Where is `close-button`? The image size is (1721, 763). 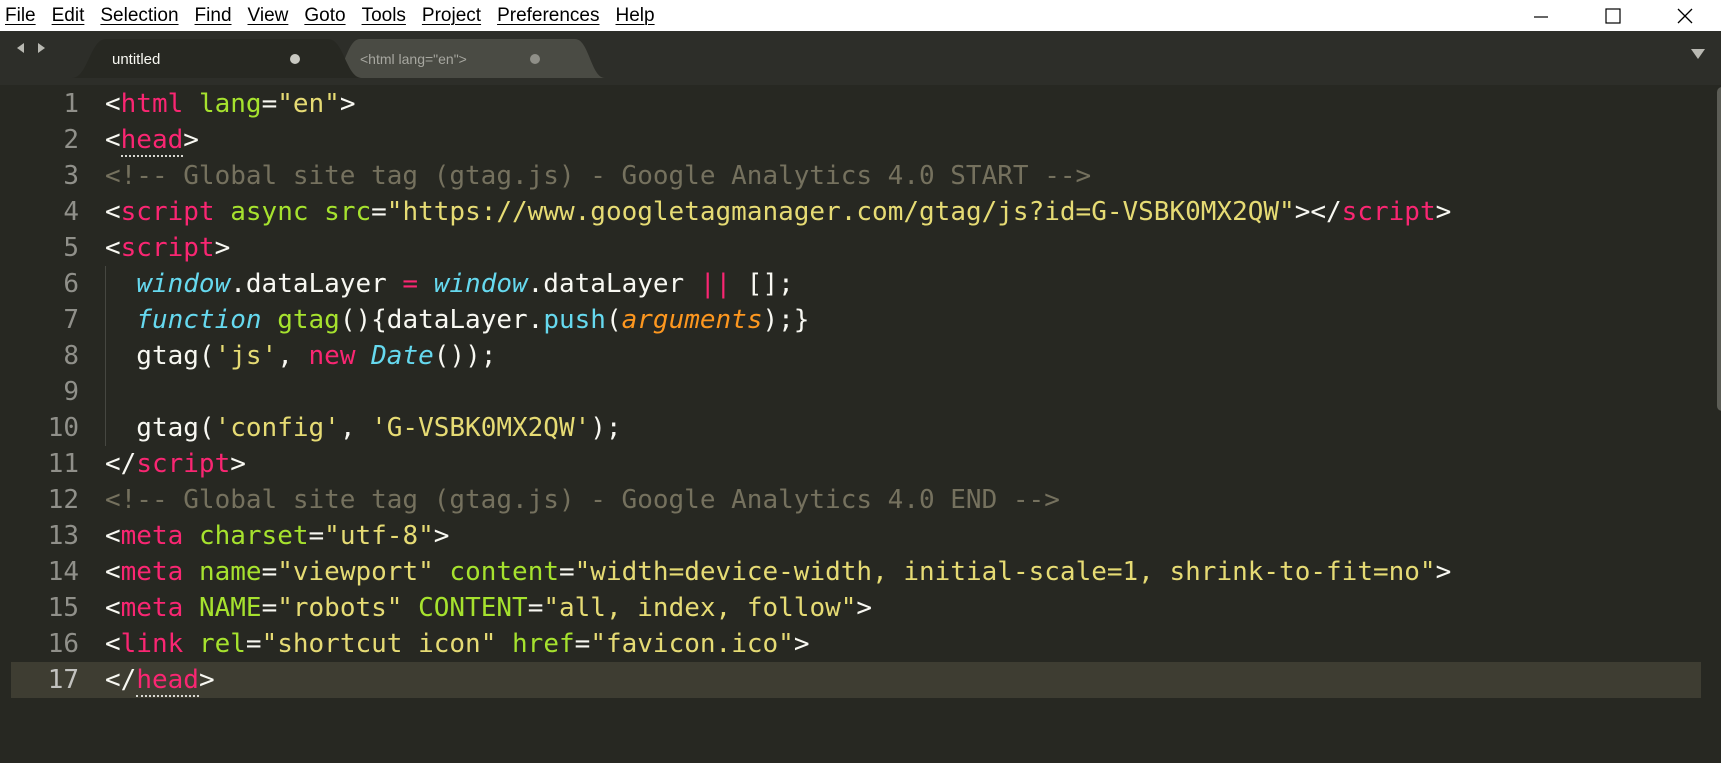
close-button is located at coordinates (1685, 15).